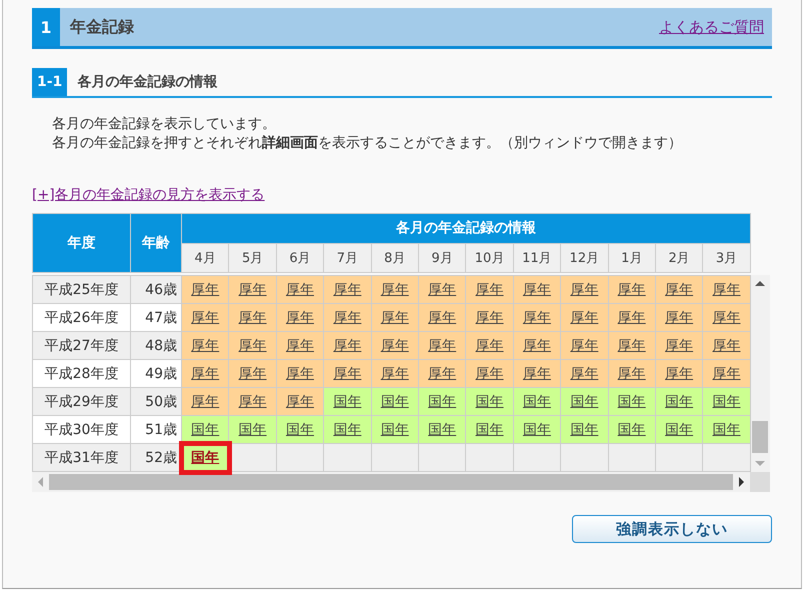  I want to click on subsection-number: 1-1, so click(50, 82).